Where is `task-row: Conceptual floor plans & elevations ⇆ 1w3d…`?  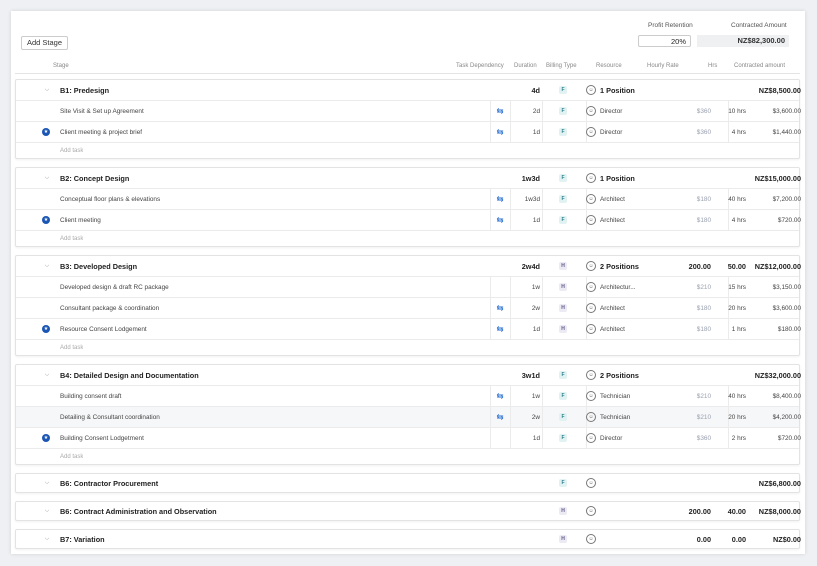
task-row: Conceptual floor plans & elevations ⇆ 1w3d… is located at coordinates (408, 199).